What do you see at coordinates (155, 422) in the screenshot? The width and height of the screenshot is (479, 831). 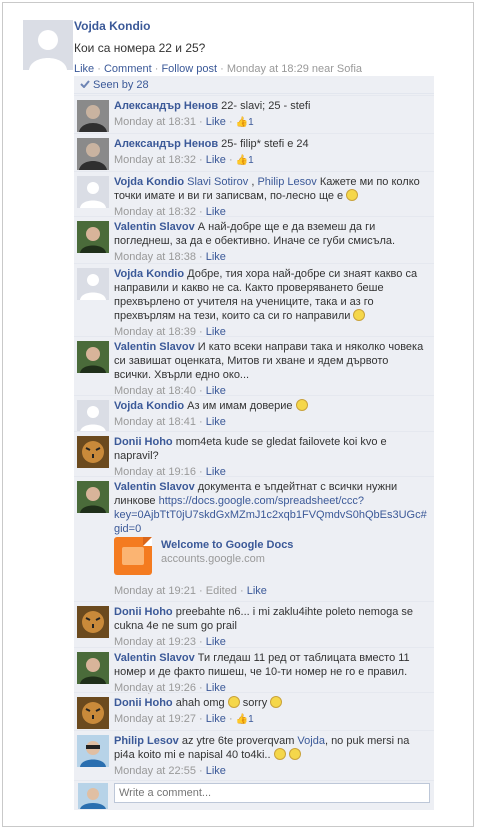 I see `comment-time: Monday at 18:41` at bounding box center [155, 422].